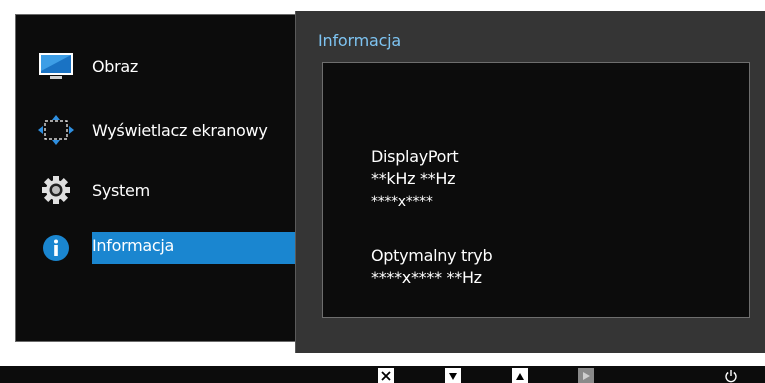  What do you see at coordinates (194, 248) in the screenshot?
I see `menu-item-label: Informacja` at bounding box center [194, 248].